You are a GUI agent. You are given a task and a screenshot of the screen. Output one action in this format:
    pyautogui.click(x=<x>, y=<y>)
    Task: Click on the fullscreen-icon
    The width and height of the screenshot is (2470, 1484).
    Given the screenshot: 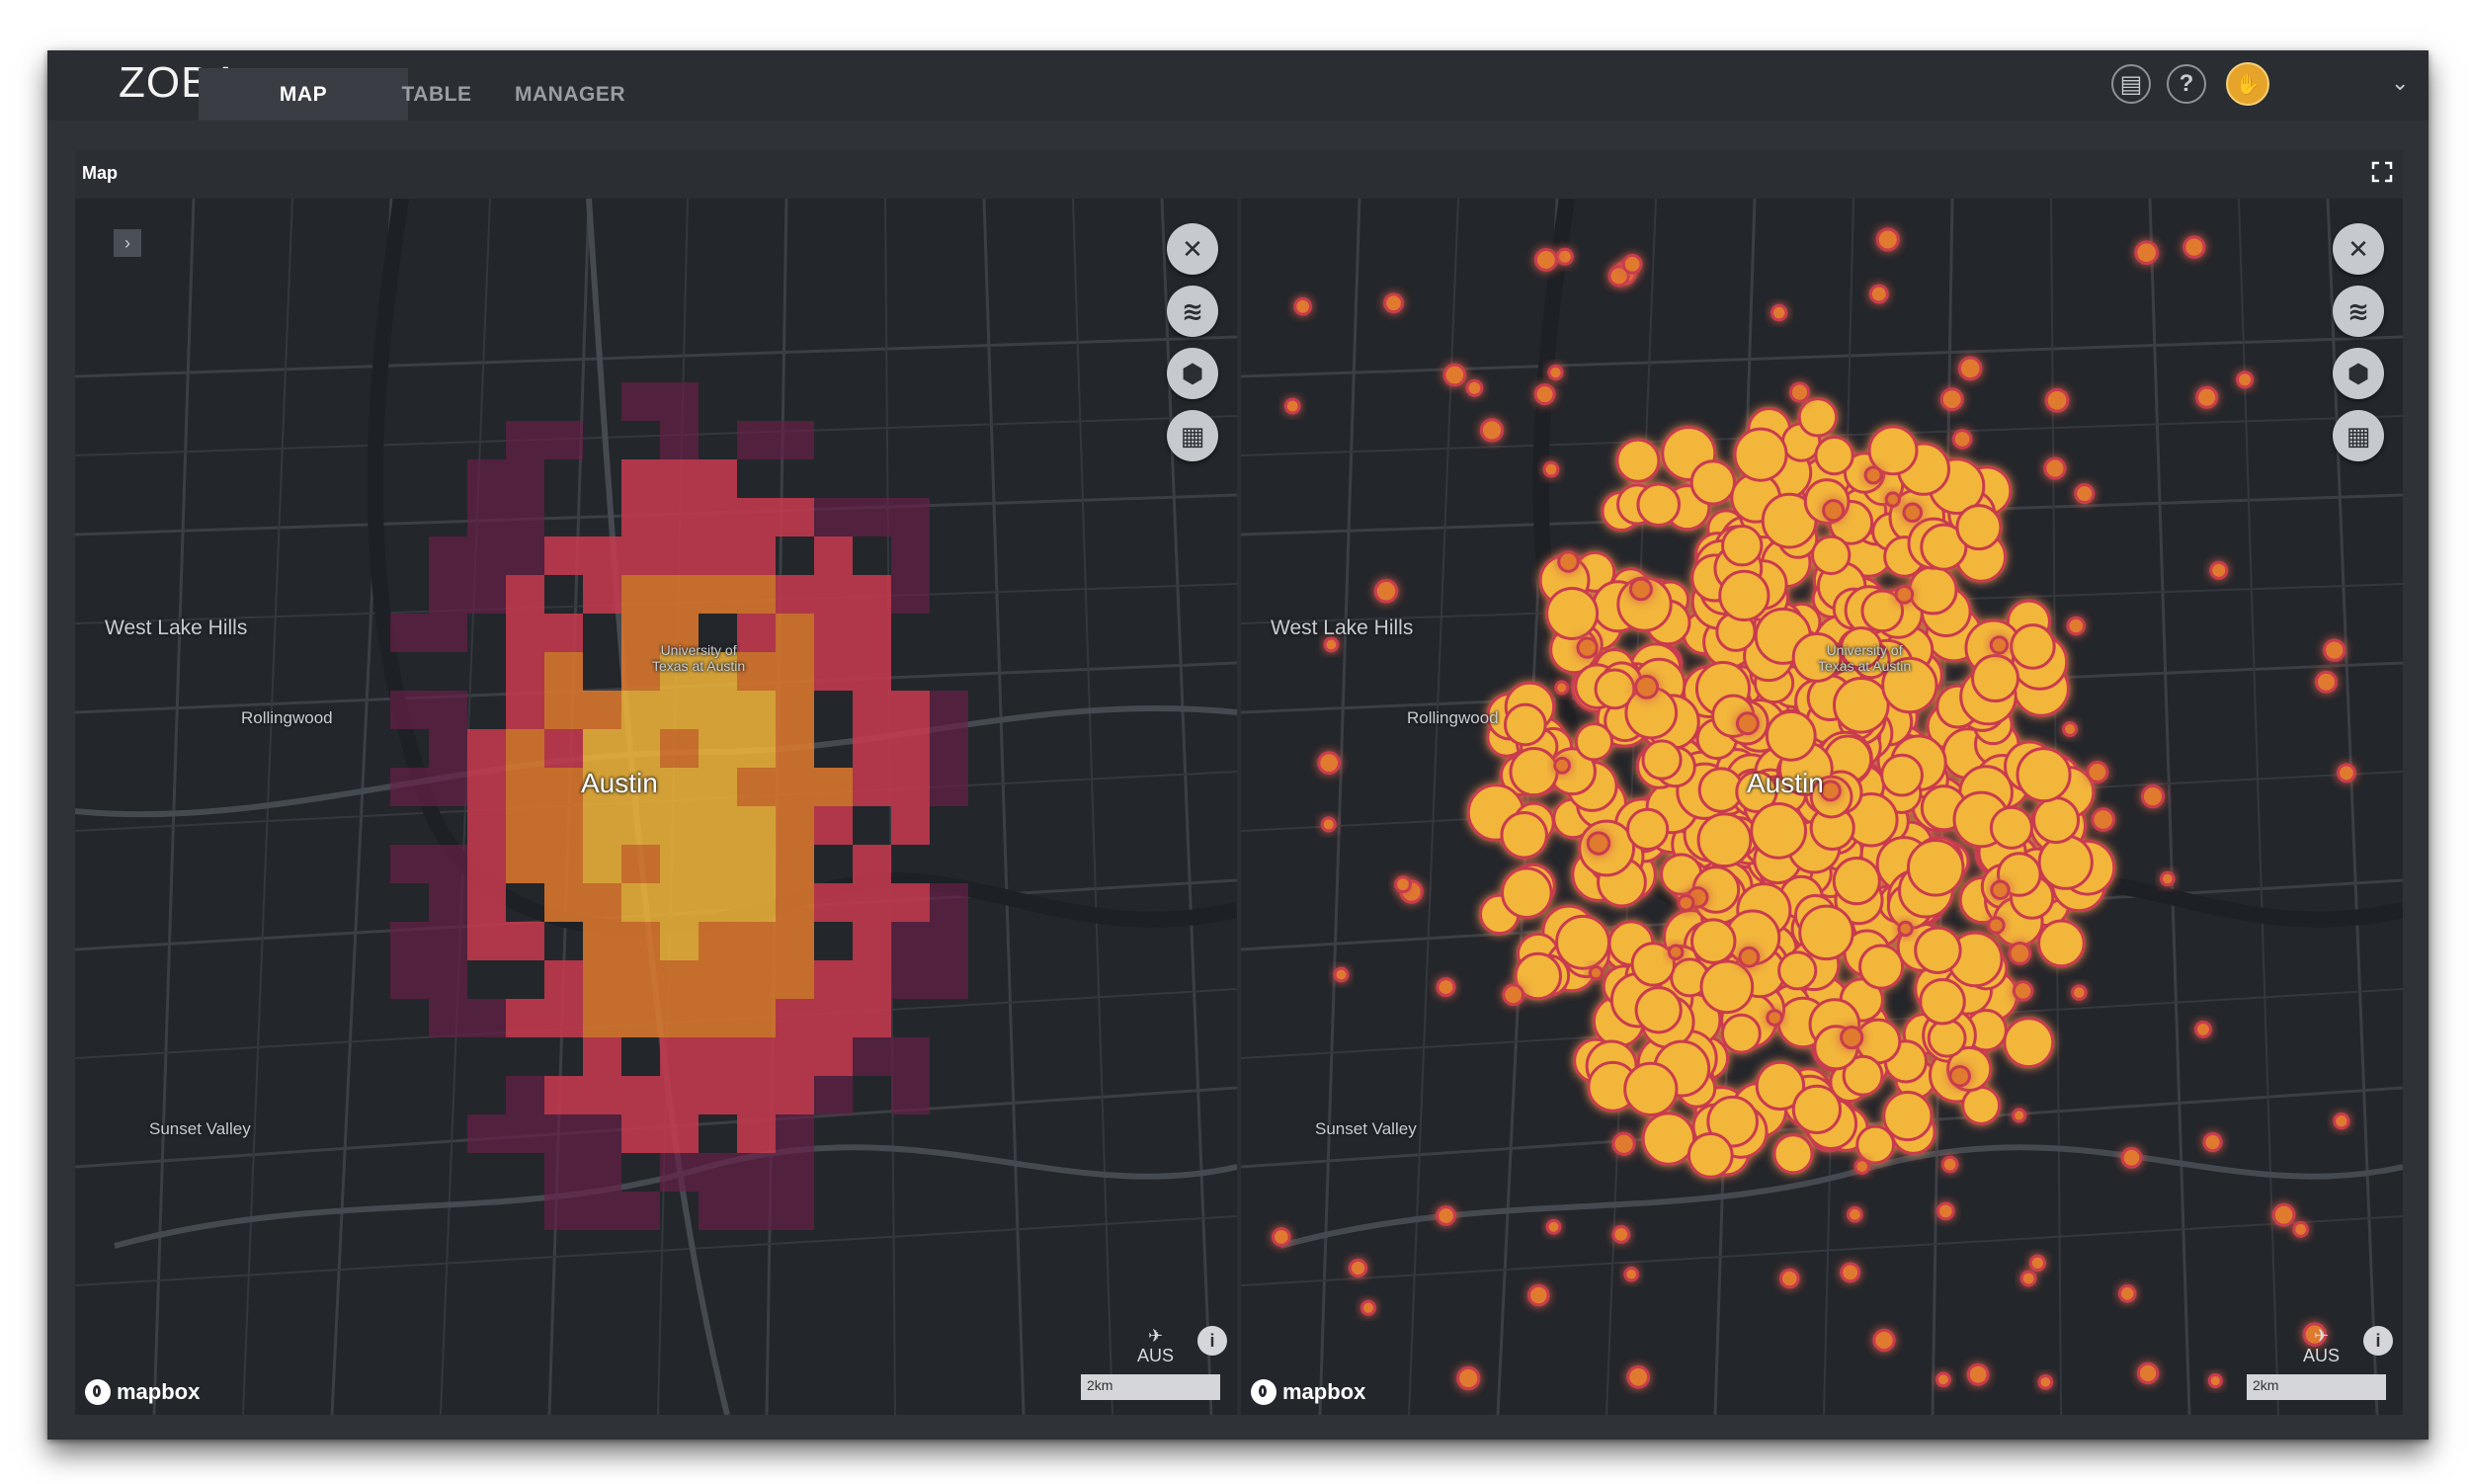 What is the action you would take?
    pyautogui.click(x=2382, y=172)
    